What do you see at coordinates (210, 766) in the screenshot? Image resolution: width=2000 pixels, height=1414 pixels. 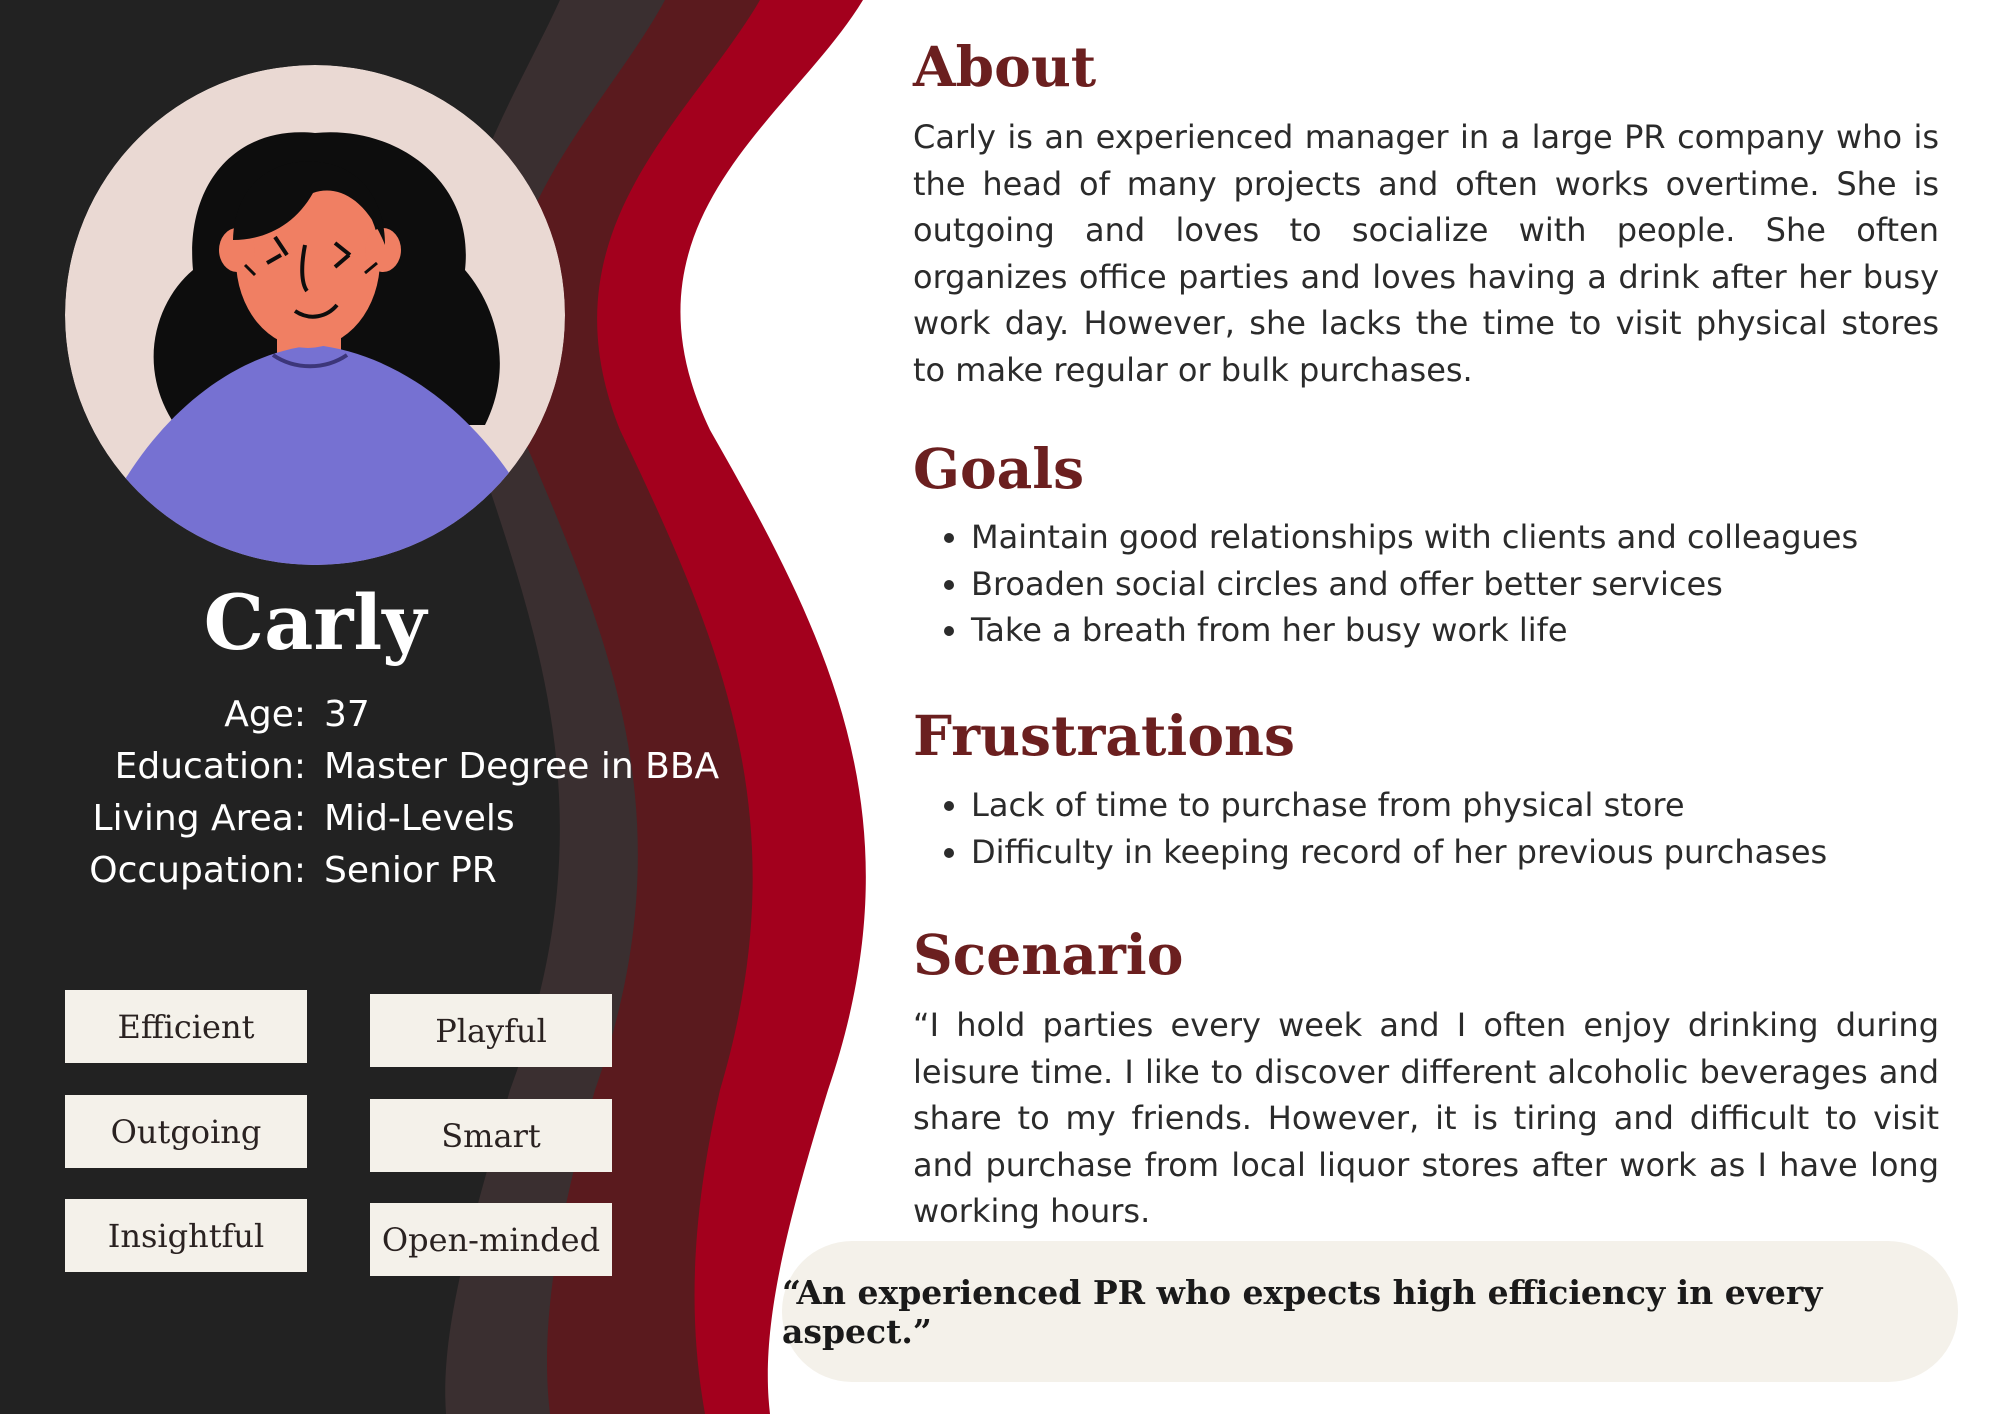 I see `info-label: Education:` at bounding box center [210, 766].